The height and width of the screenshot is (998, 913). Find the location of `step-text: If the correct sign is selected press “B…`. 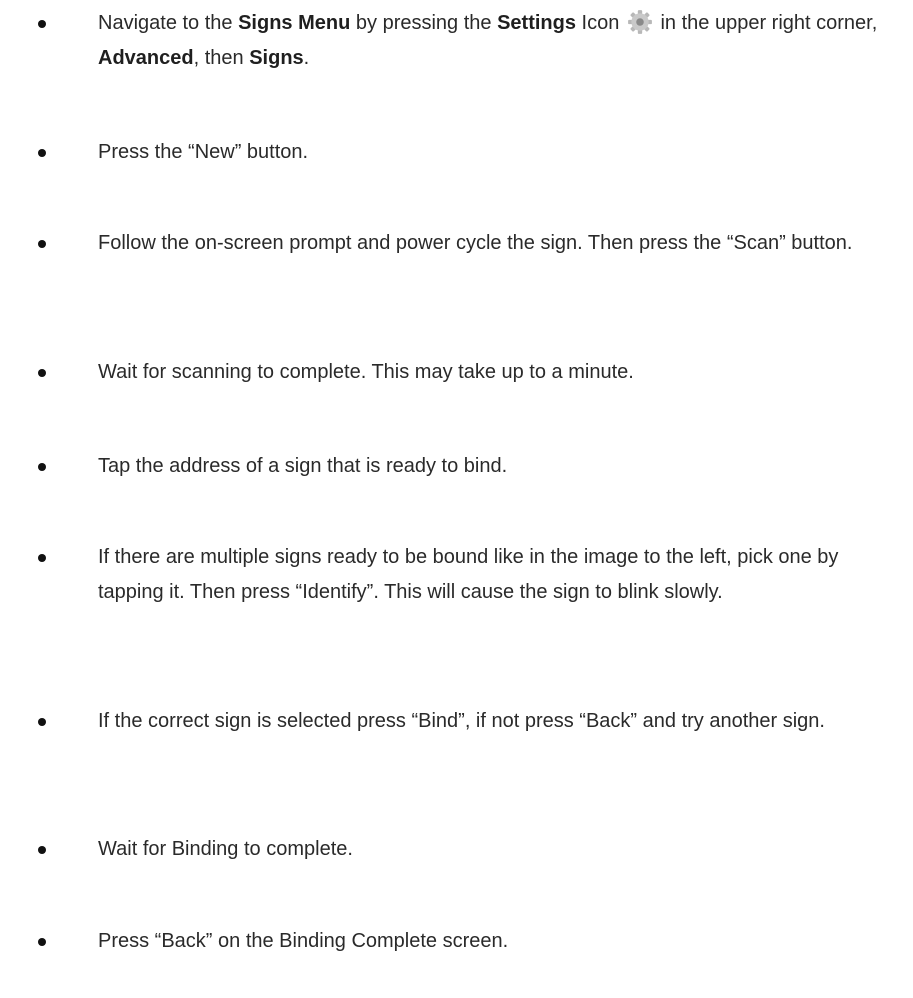

step-text: If the correct sign is selected press “B… is located at coordinates (493, 721).